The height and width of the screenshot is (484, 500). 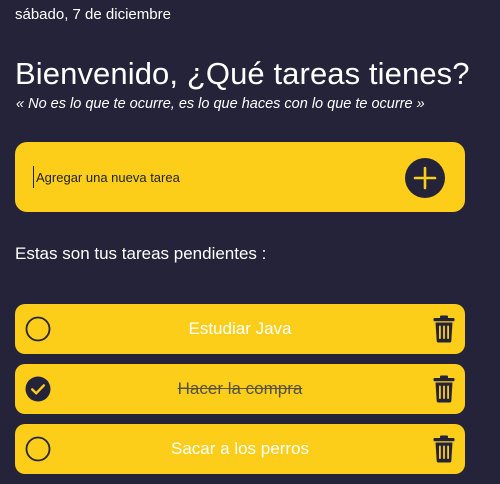 I want to click on add-task-bar, so click(x=240, y=177).